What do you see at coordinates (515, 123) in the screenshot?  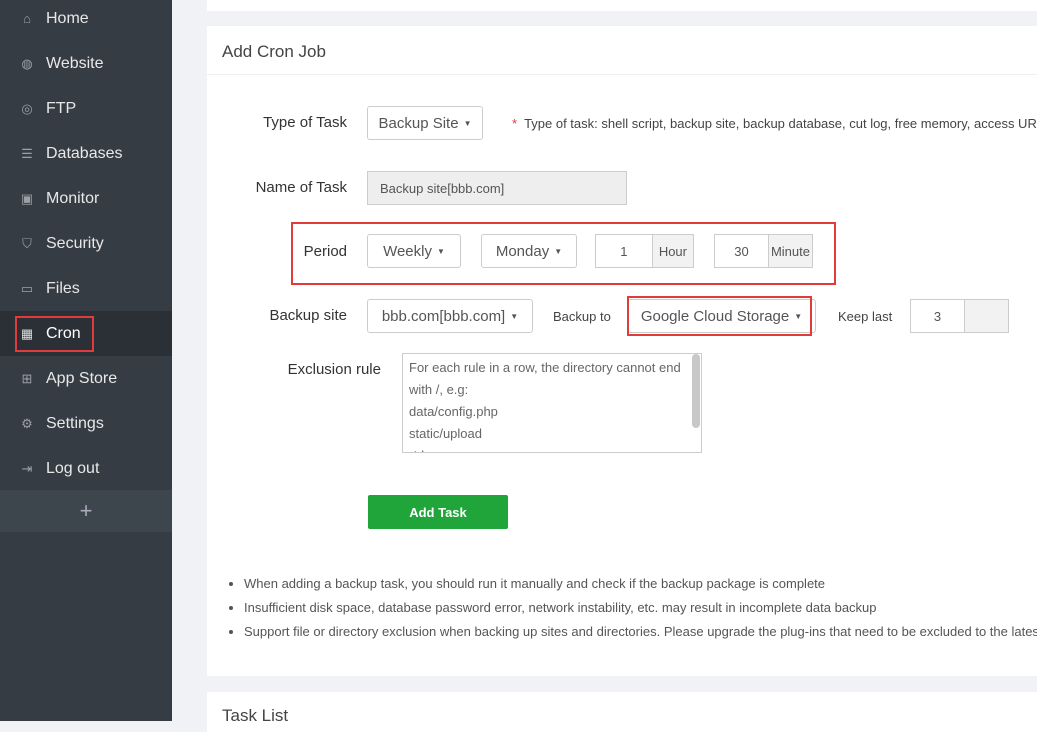 I see `required-star: *` at bounding box center [515, 123].